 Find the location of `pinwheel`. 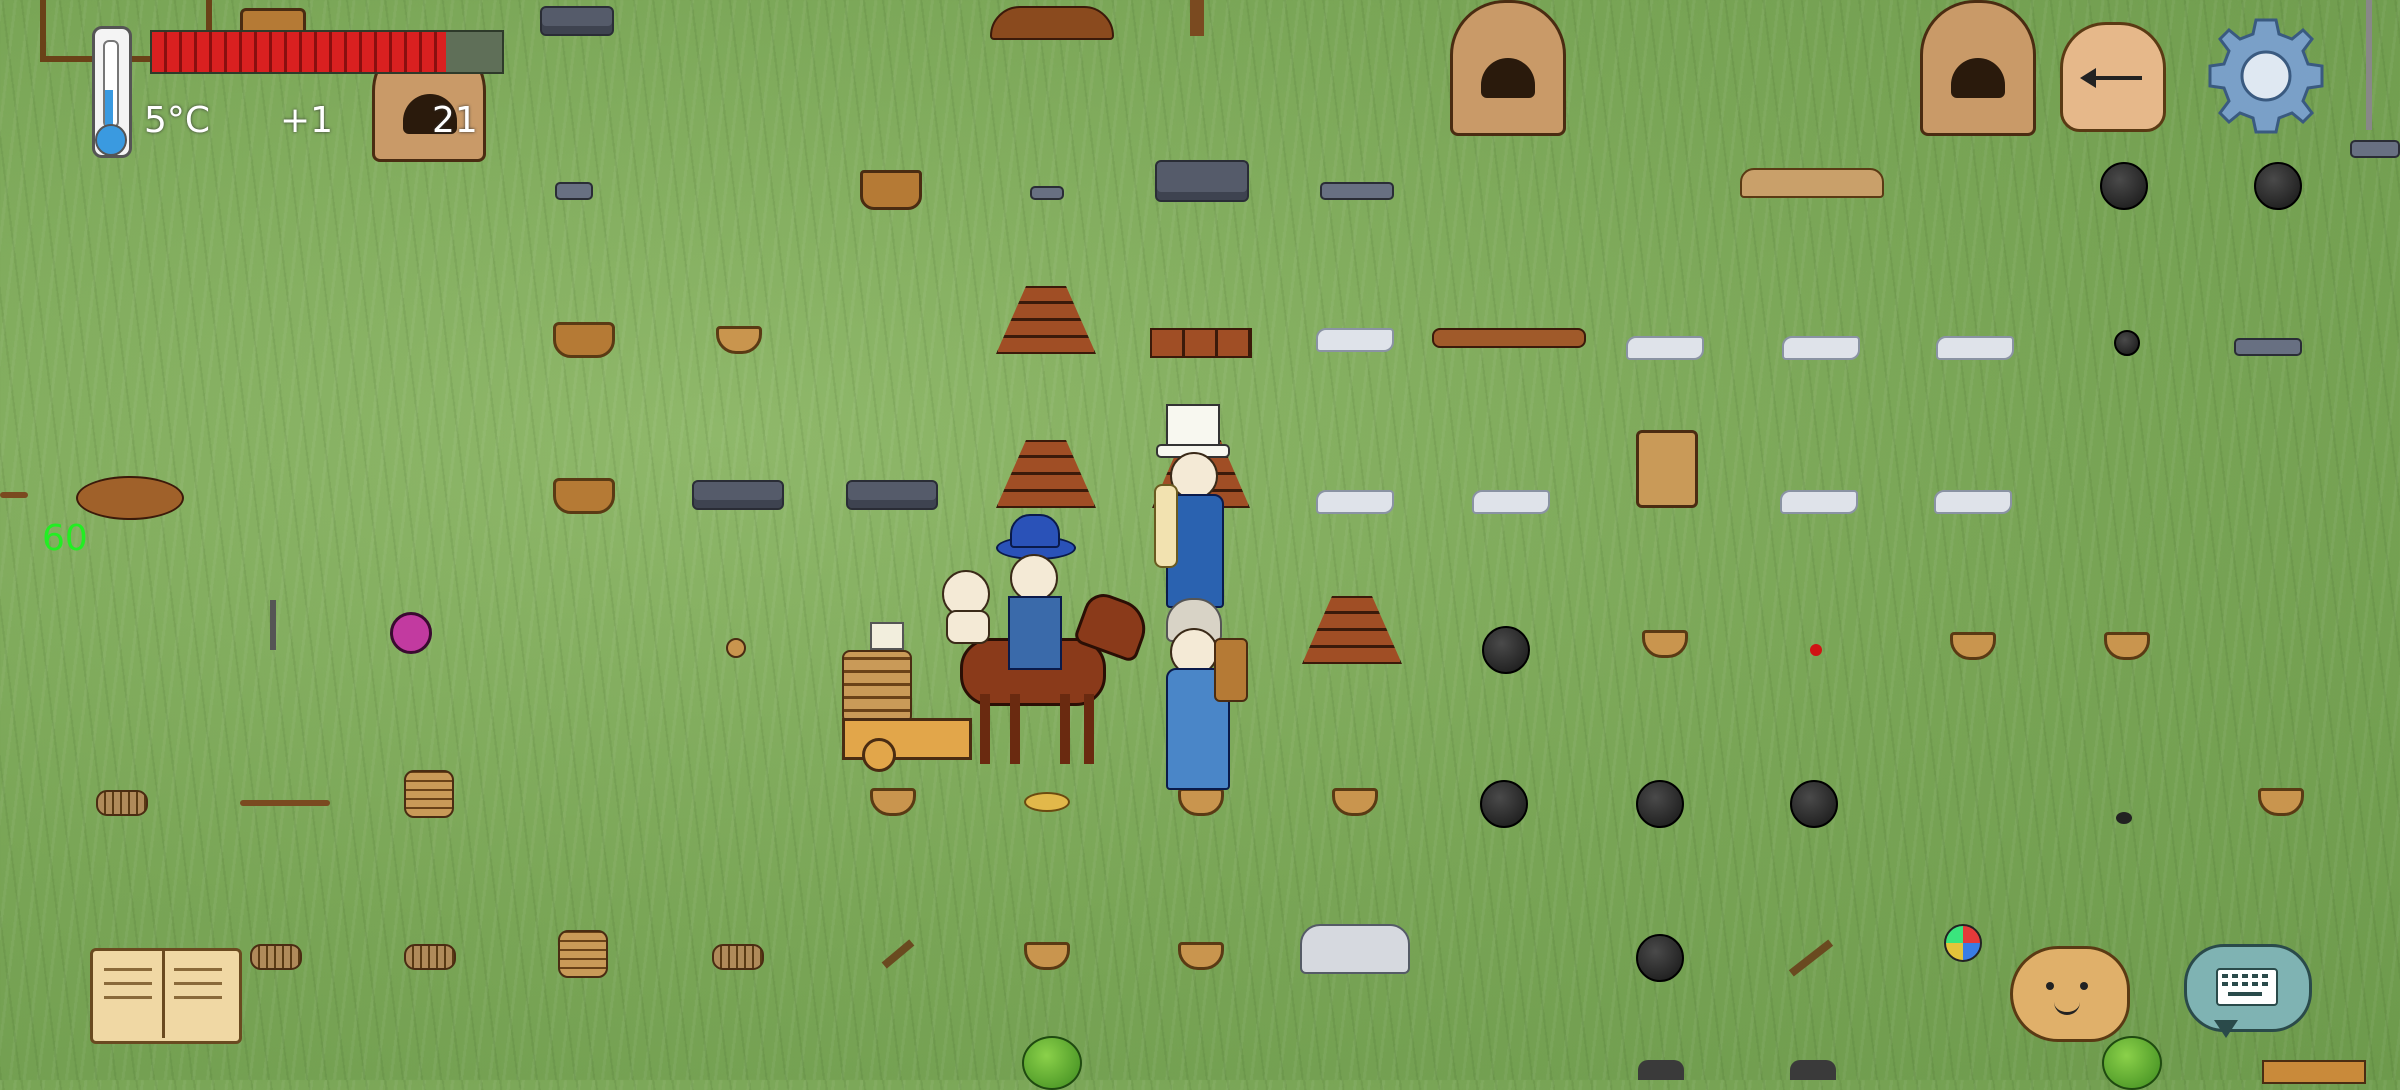

pinwheel is located at coordinates (1963, 943).